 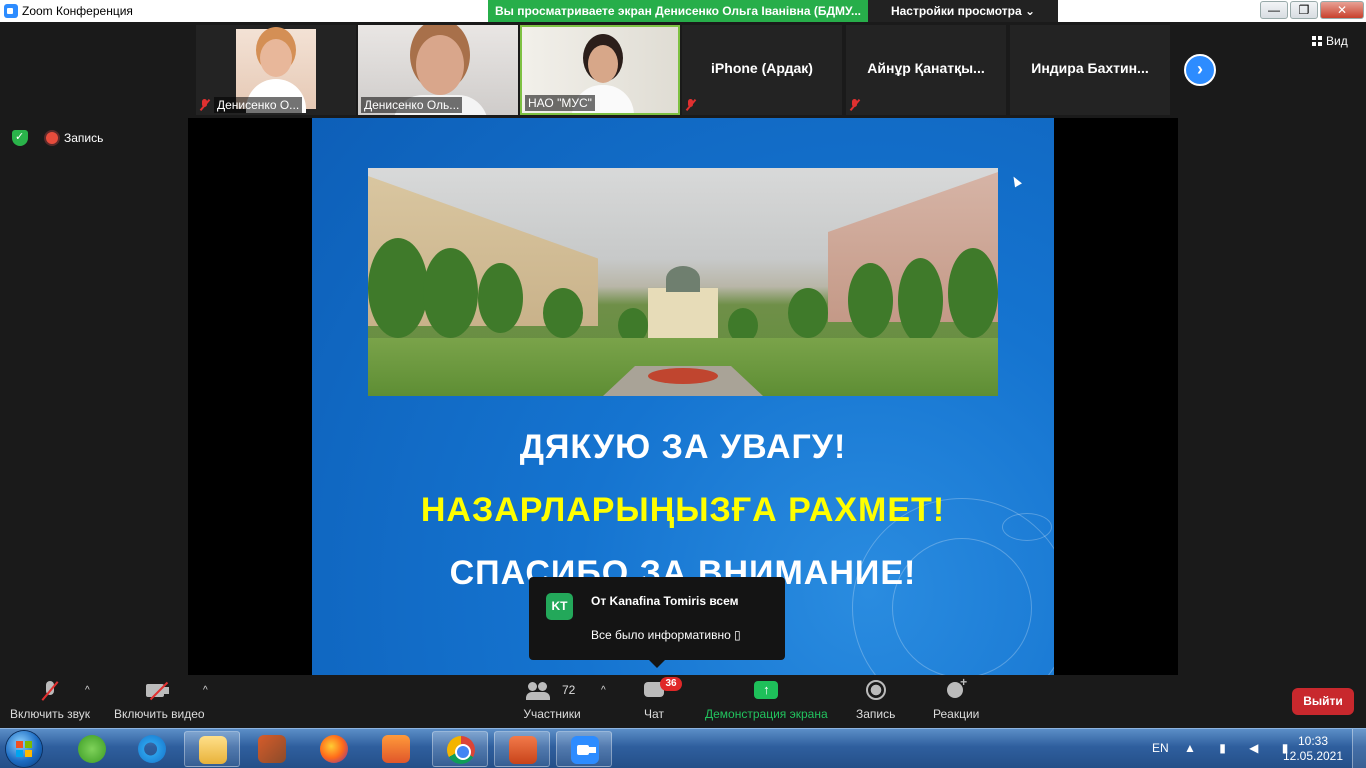 I want to click on participants-icon, so click(x=539, y=691).